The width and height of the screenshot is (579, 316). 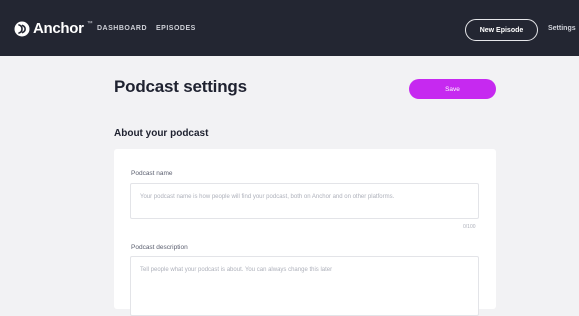 What do you see at coordinates (152, 173) in the screenshot?
I see `podcast-name-label: Podcast name` at bounding box center [152, 173].